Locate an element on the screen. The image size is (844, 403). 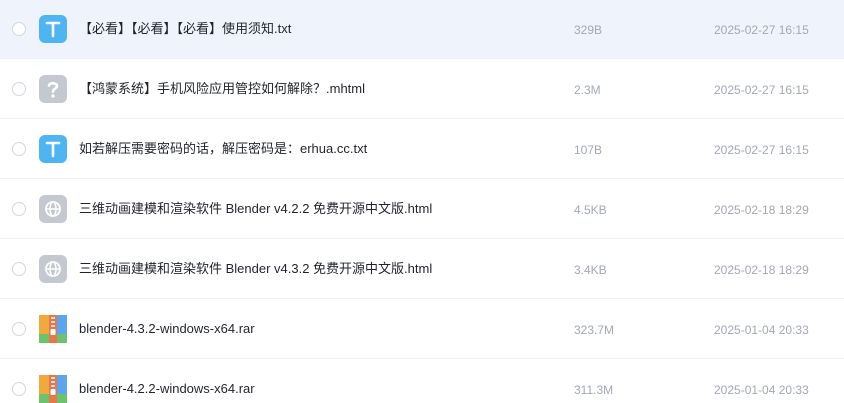
file-size: 107B is located at coordinates (588, 150).